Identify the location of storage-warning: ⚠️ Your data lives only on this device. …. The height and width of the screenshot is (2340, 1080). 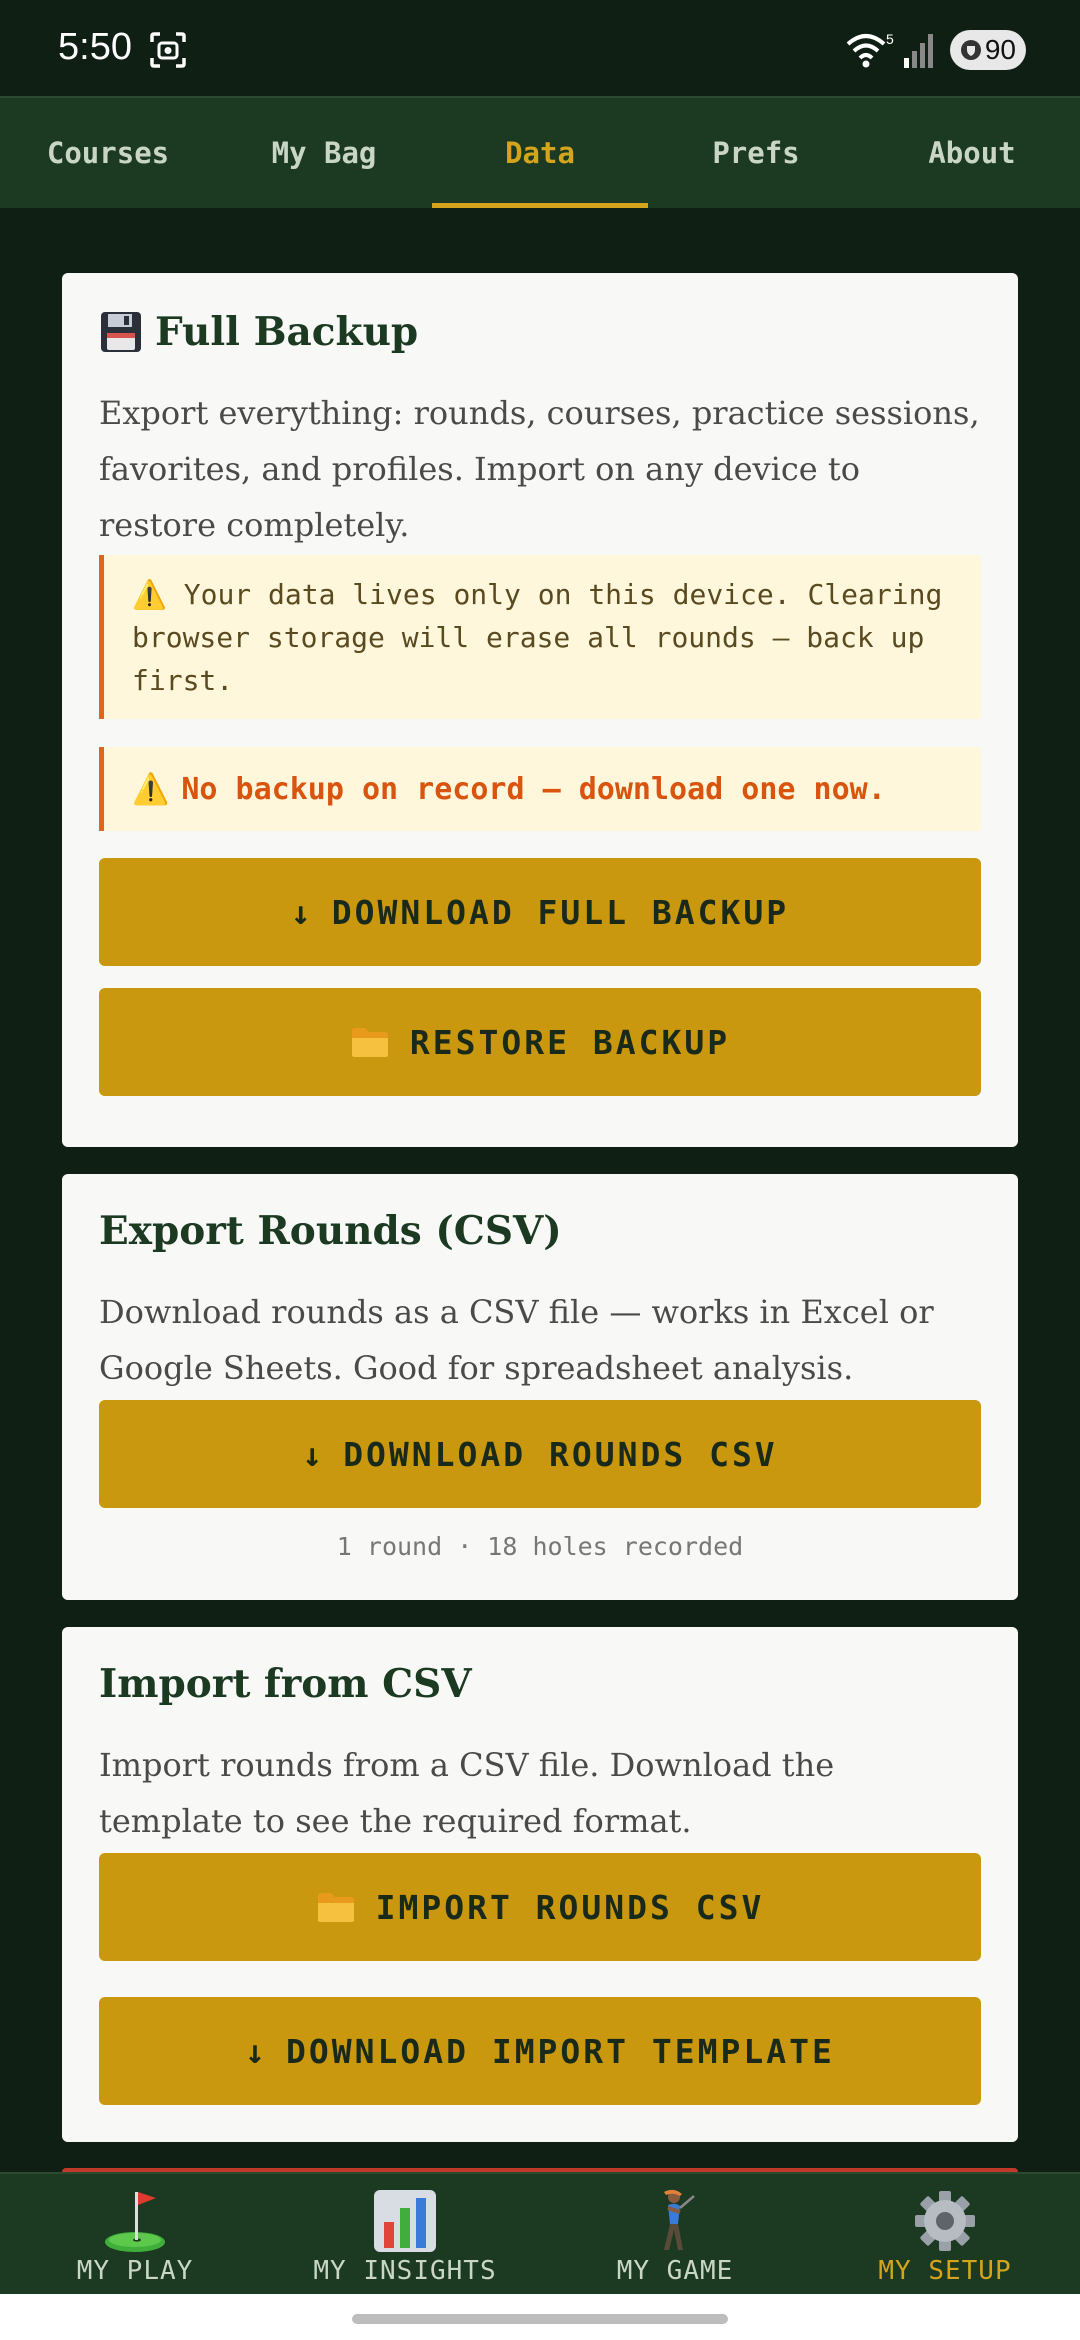
(540, 637).